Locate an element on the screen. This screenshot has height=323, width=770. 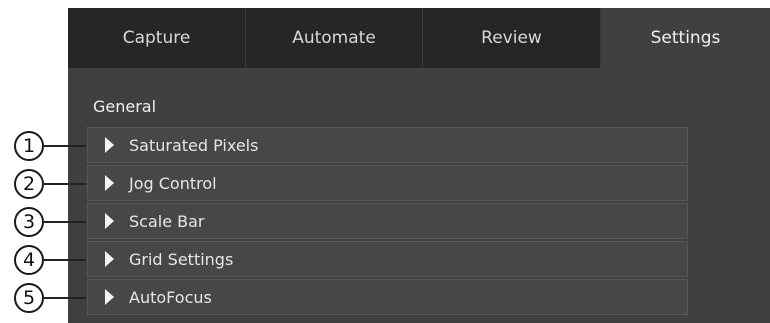
row-label: Saturated Pixels is located at coordinates (194, 145).